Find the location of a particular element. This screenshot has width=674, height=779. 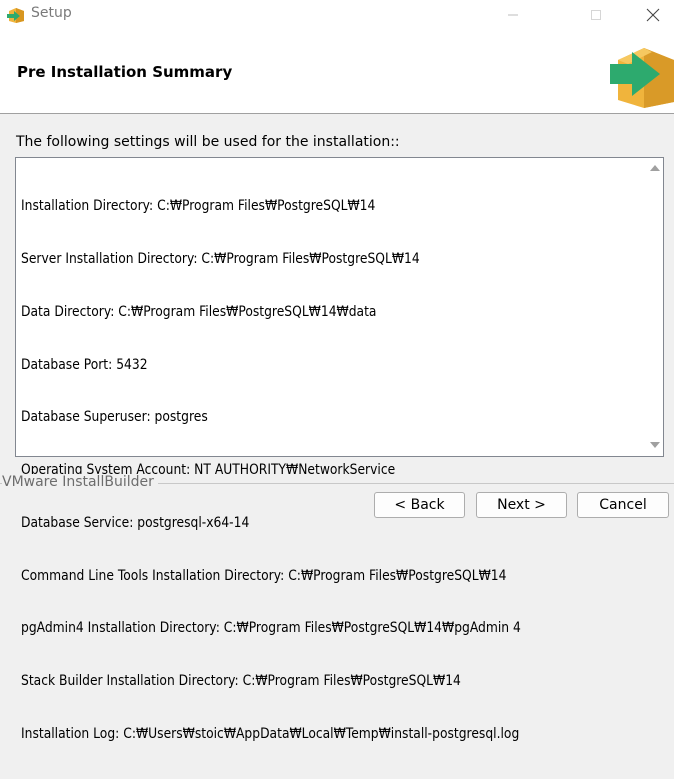

installer-arrow-box-icon is located at coordinates (642, 78).